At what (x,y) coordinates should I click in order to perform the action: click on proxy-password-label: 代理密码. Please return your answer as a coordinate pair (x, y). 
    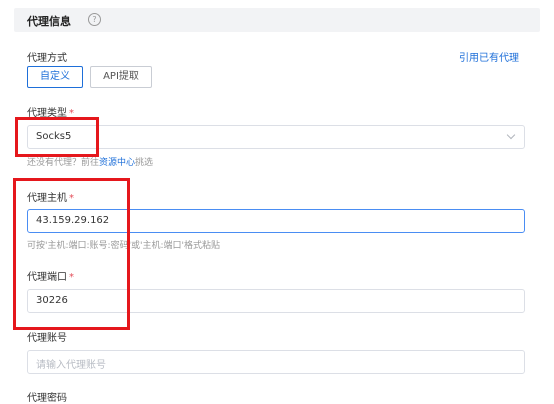
    Looking at the image, I should click on (47, 398).